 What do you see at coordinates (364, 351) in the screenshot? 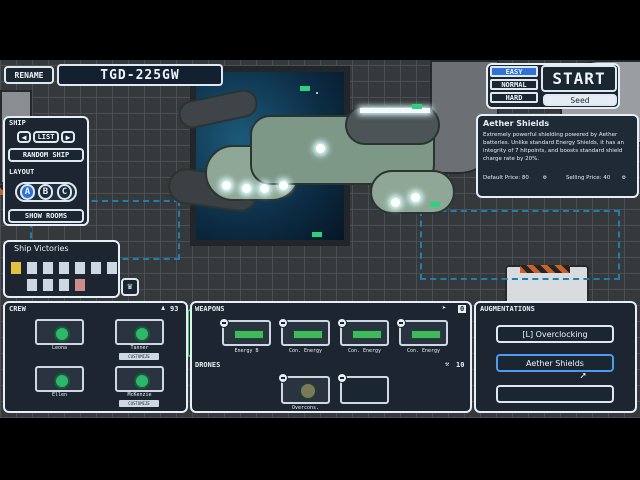
I see `weapon-name-3: Con. Energy` at bounding box center [364, 351].